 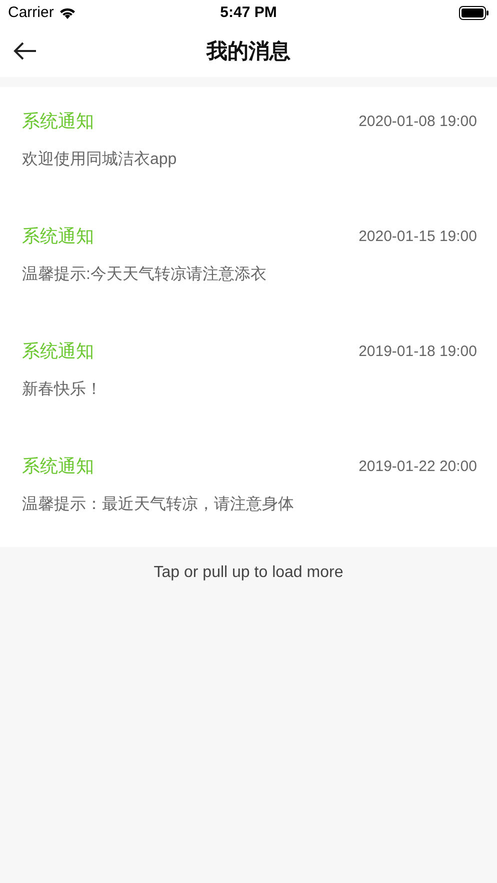 I want to click on load-more-text: Tap or pull up to load more, so click(x=249, y=573).